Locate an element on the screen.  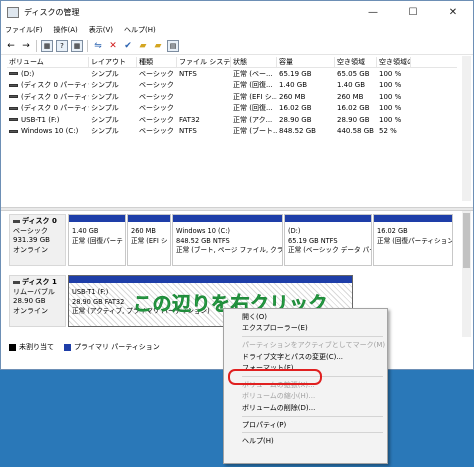
partition-d: (D:) 65.19 GB NTFS 正常 (ベーシック データ パーテ is located at coordinates (328, 240).